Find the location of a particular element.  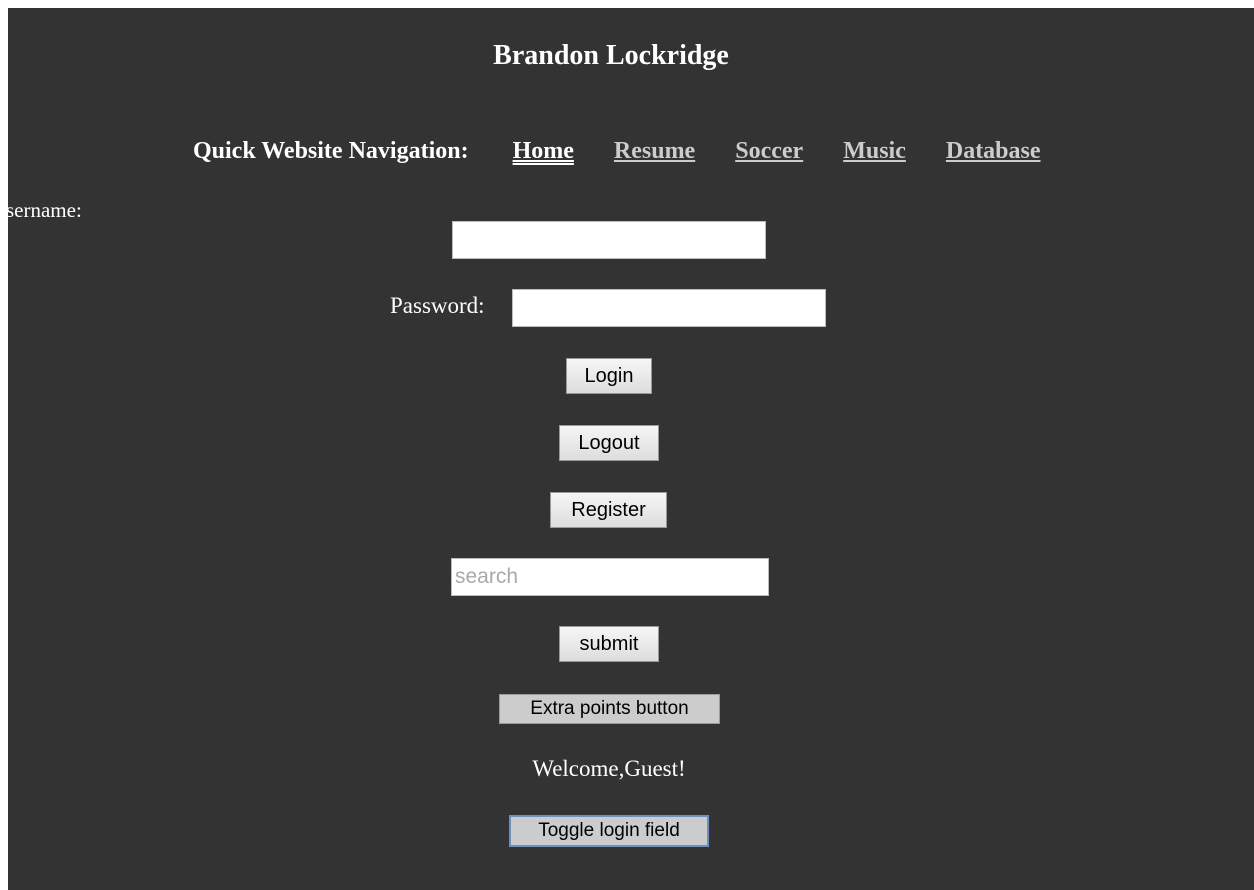

nav-link-music: Music is located at coordinates (874, 151).